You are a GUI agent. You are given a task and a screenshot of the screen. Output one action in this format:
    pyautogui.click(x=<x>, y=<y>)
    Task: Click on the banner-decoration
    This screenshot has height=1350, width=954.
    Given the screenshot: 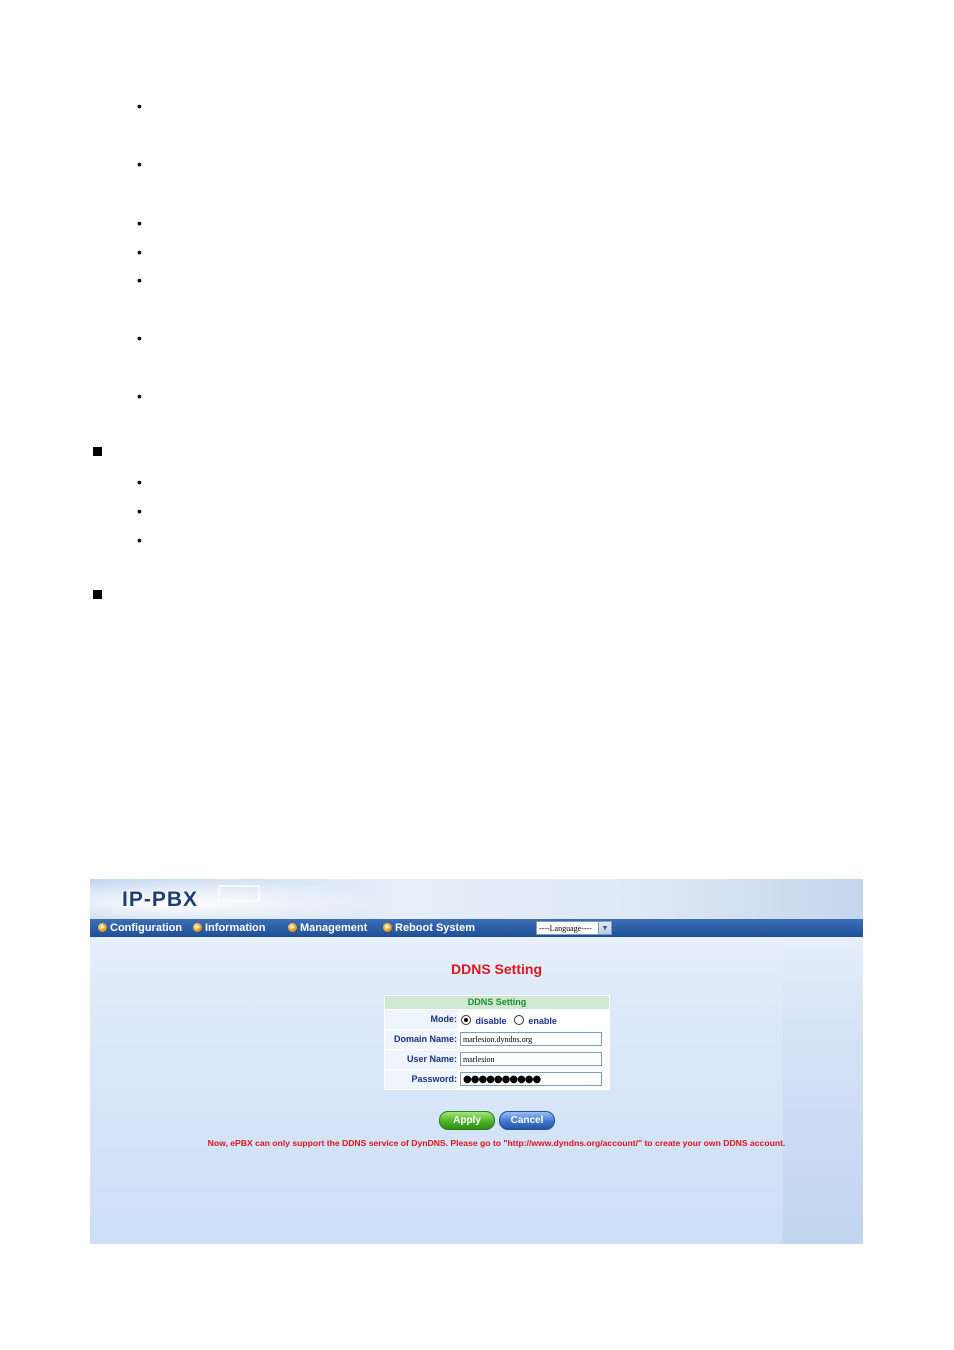 What is the action you would take?
    pyautogui.click(x=239, y=893)
    